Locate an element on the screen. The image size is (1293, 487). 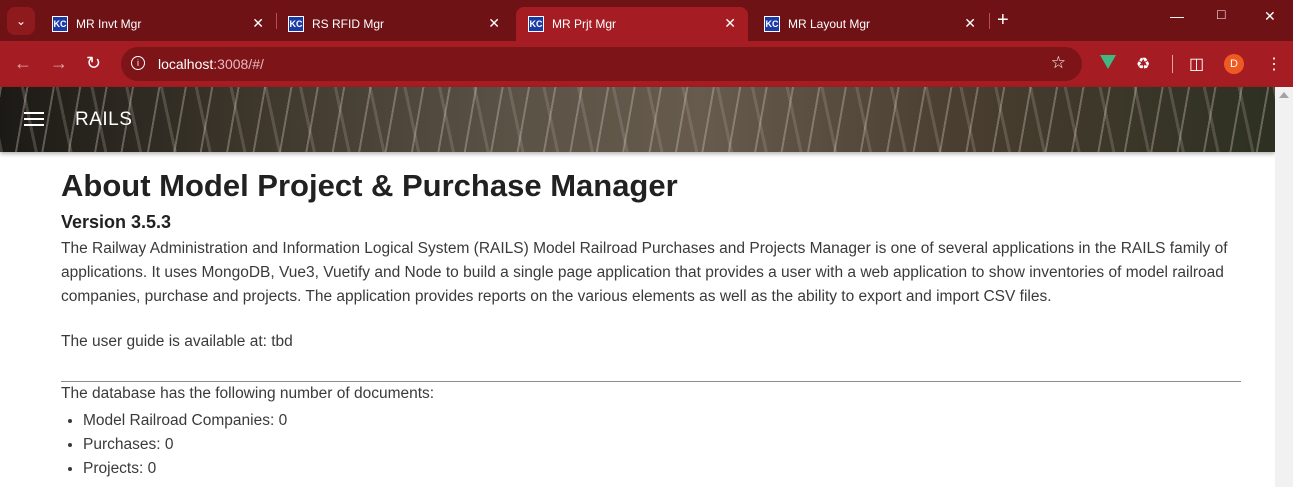
tab-mr-prjt-mgr: KC MR Prjt Mgr ✕ is located at coordinates (632, 24).